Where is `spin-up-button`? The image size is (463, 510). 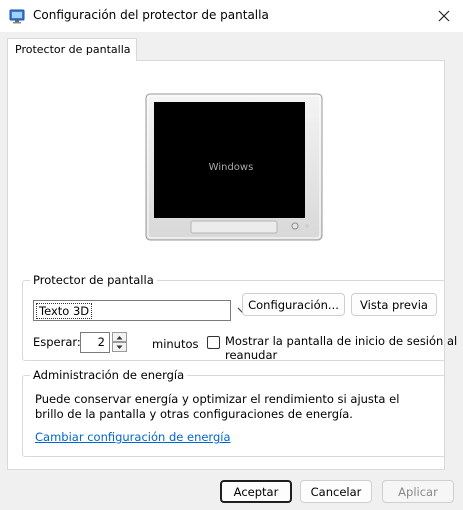 spin-up-button is located at coordinates (119, 337).